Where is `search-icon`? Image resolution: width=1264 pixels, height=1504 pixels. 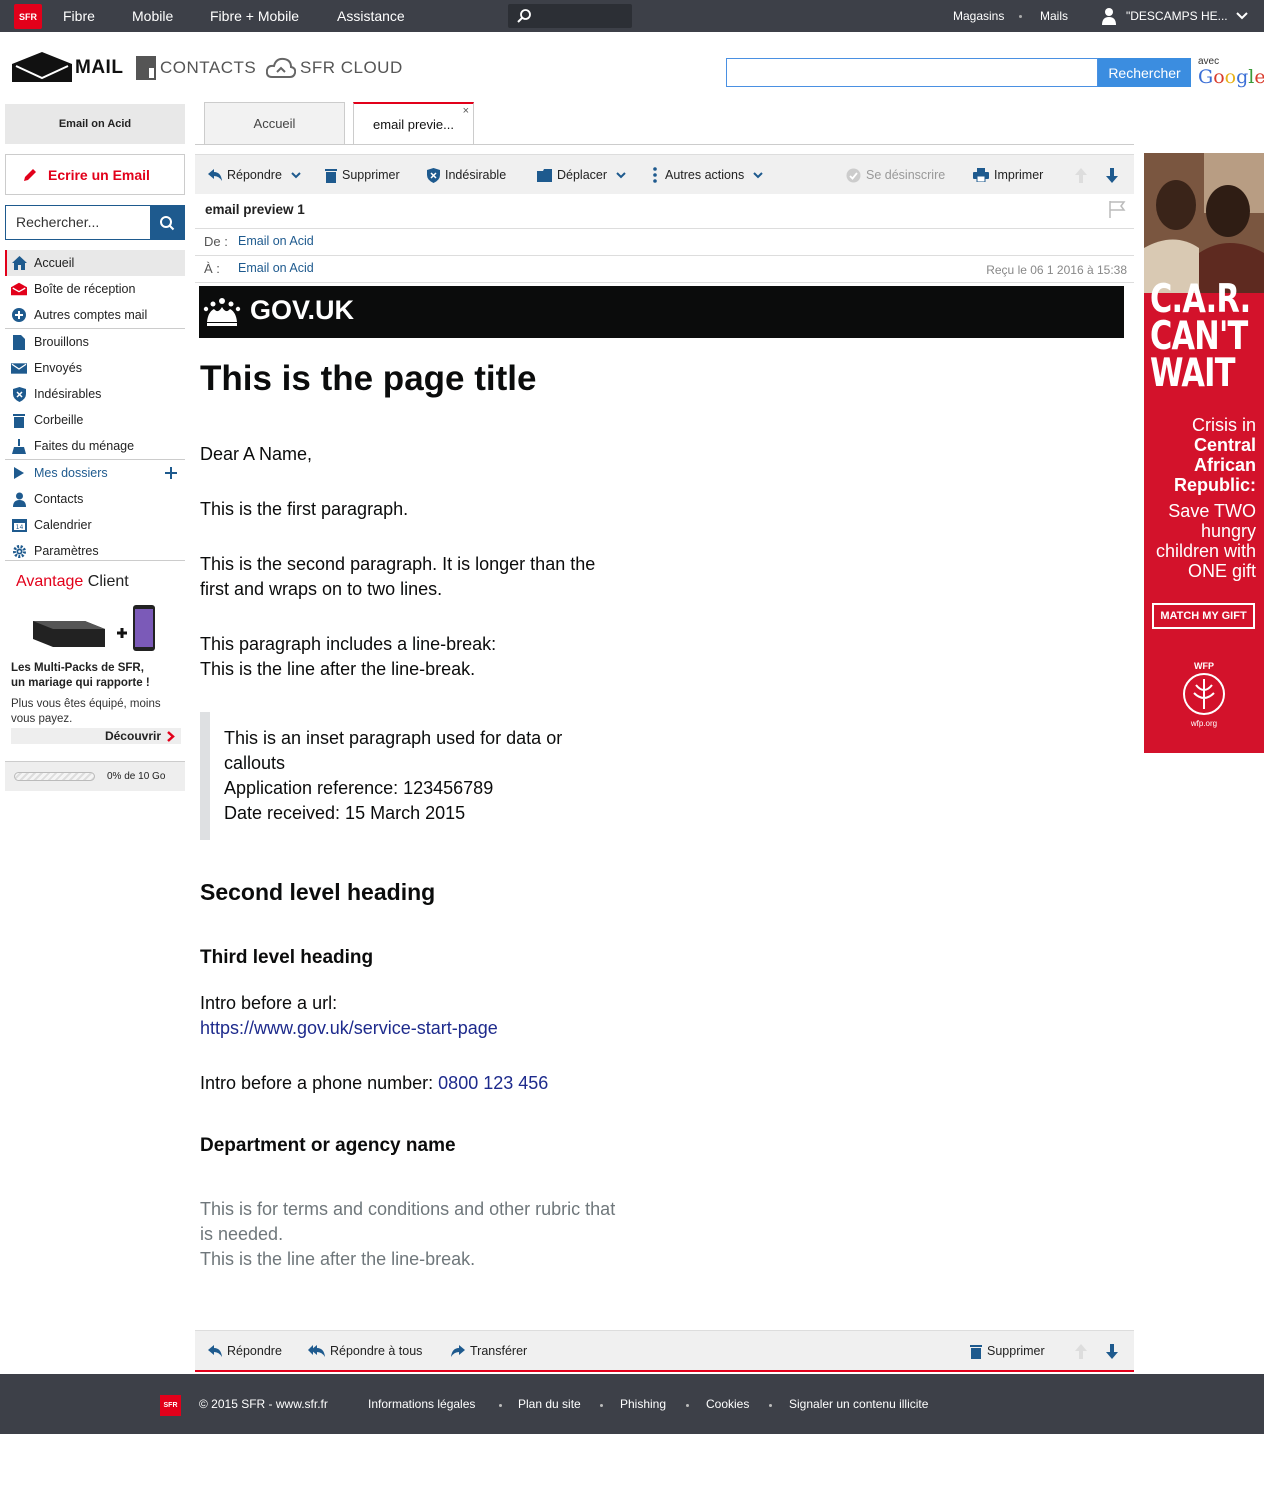
search-icon is located at coordinates (167, 222).